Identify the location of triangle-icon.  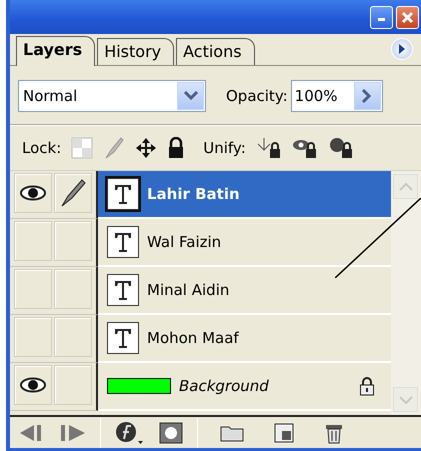
(402, 49).